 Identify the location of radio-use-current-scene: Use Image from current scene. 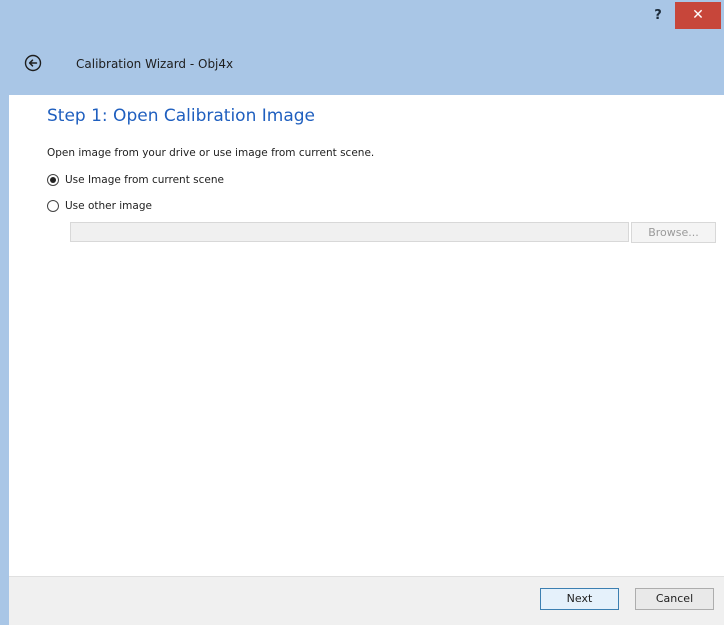
(135, 180).